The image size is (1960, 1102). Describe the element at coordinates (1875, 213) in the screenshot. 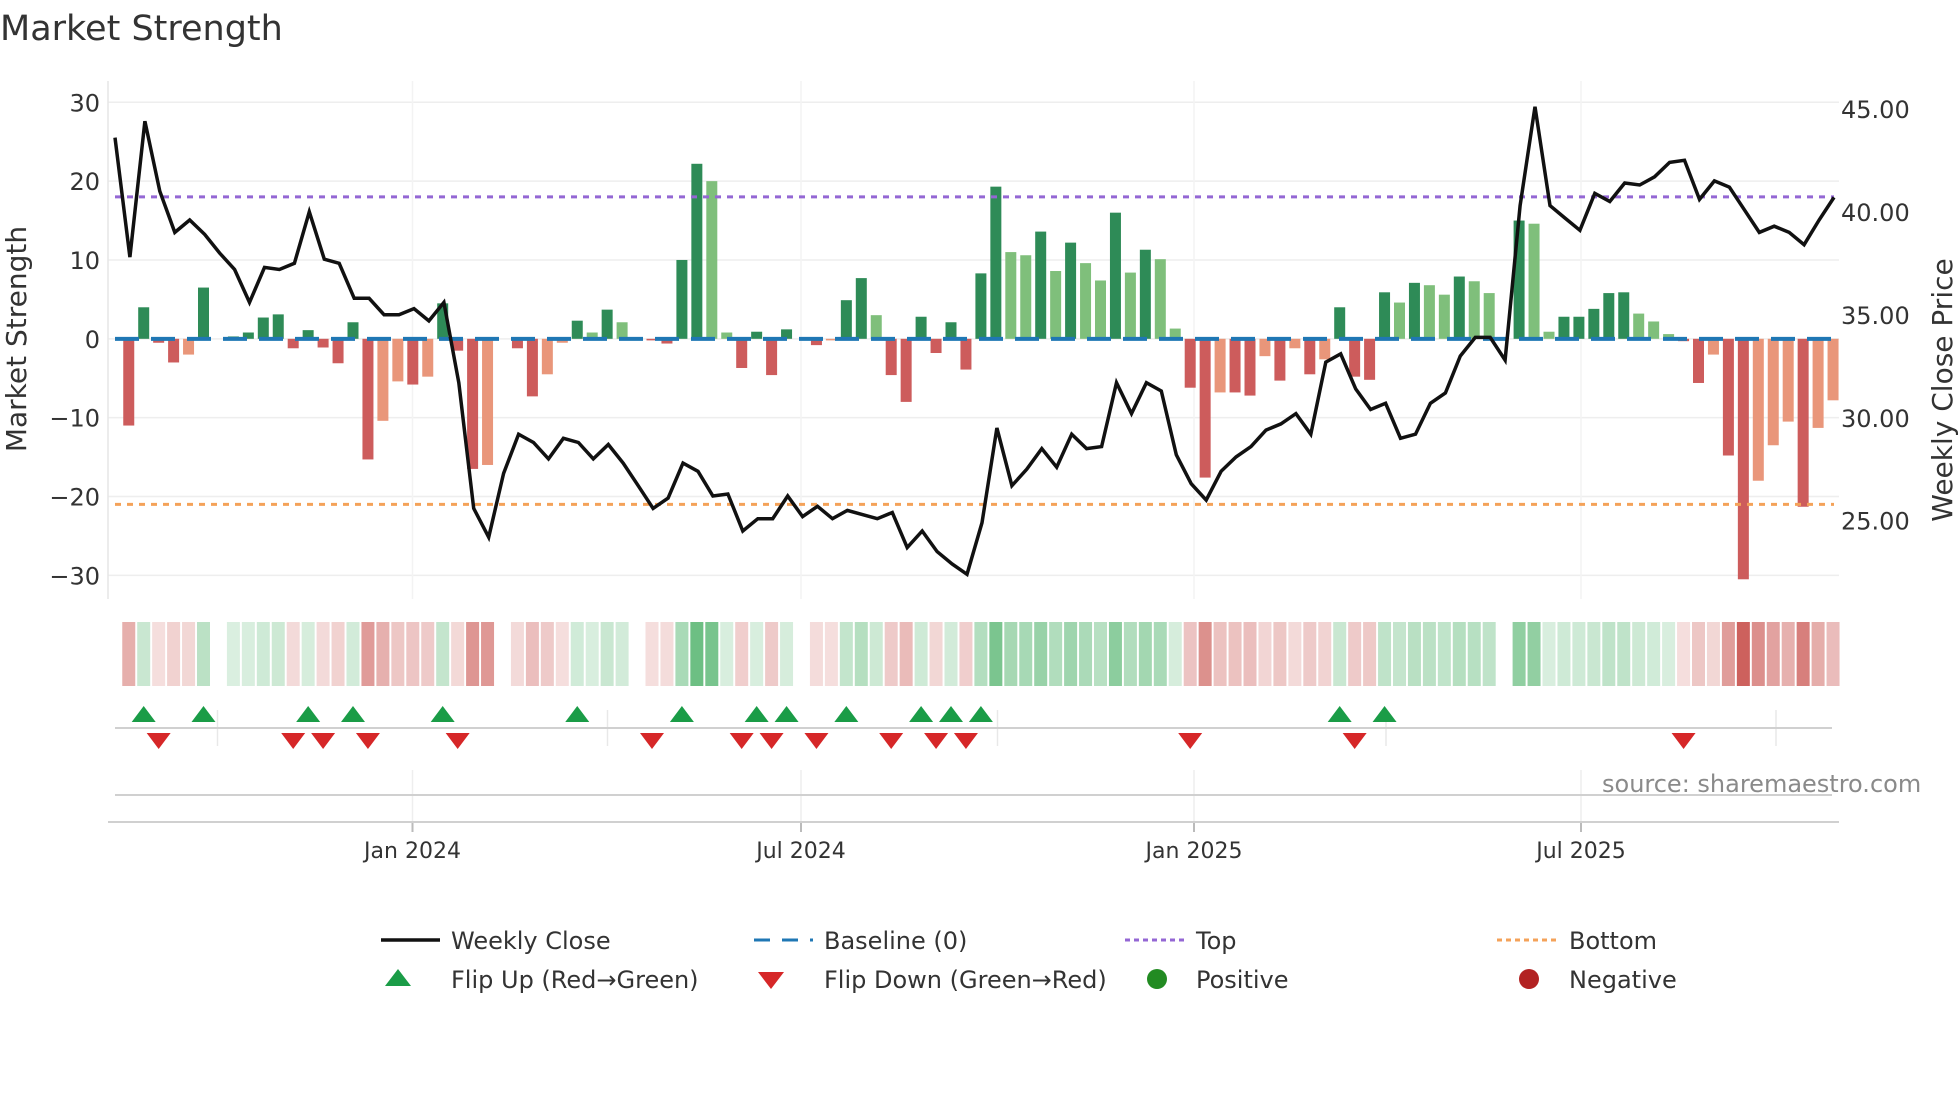

I see `y2tick-label: 40.00` at that location.